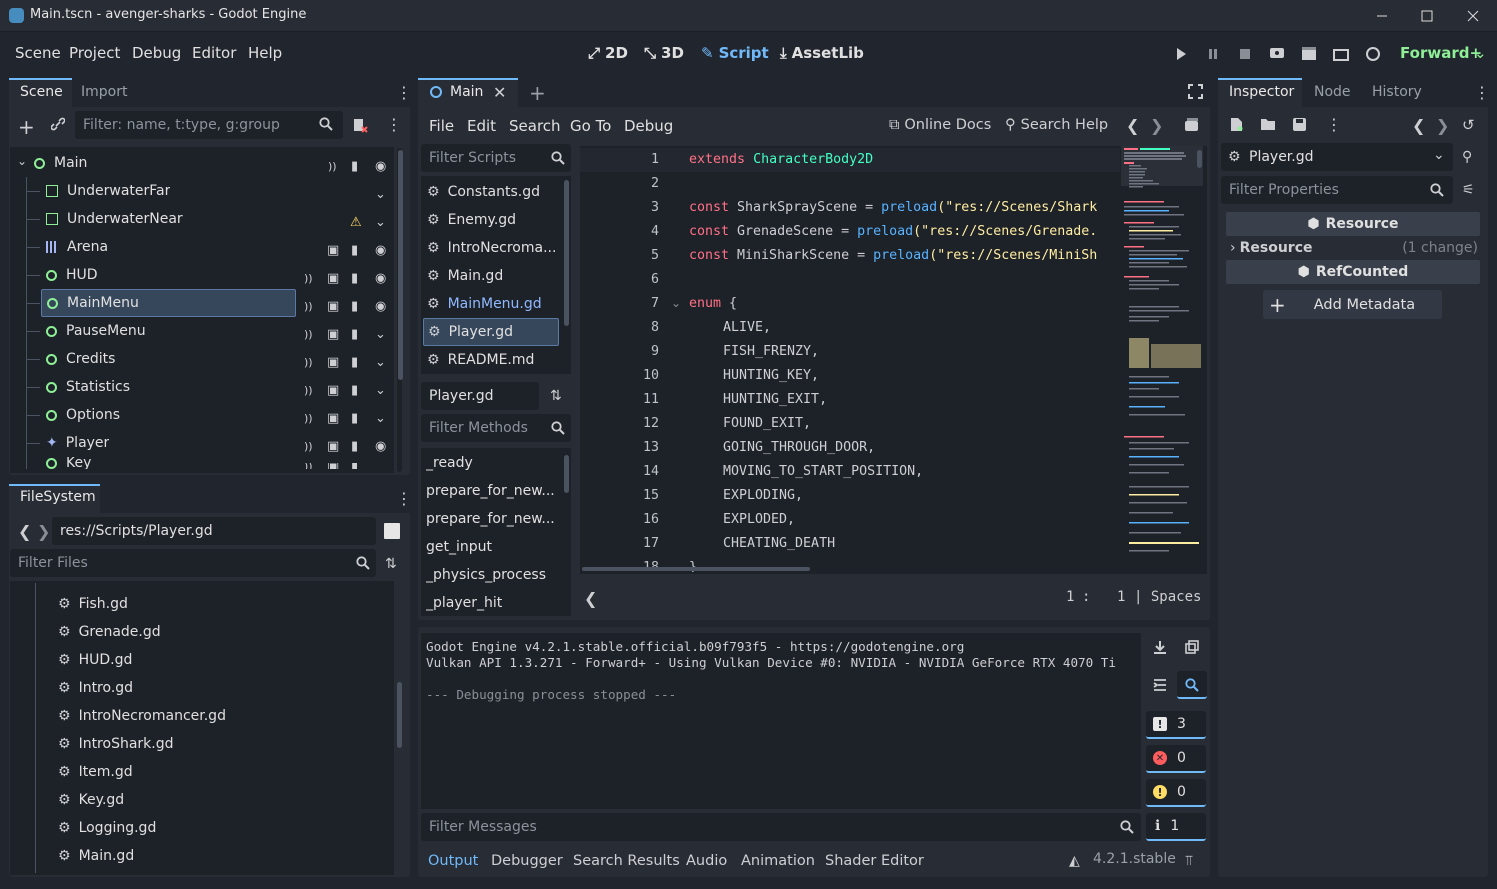 The height and width of the screenshot is (889, 1497). I want to click on bottom-tab-audio: Audio, so click(706, 861).